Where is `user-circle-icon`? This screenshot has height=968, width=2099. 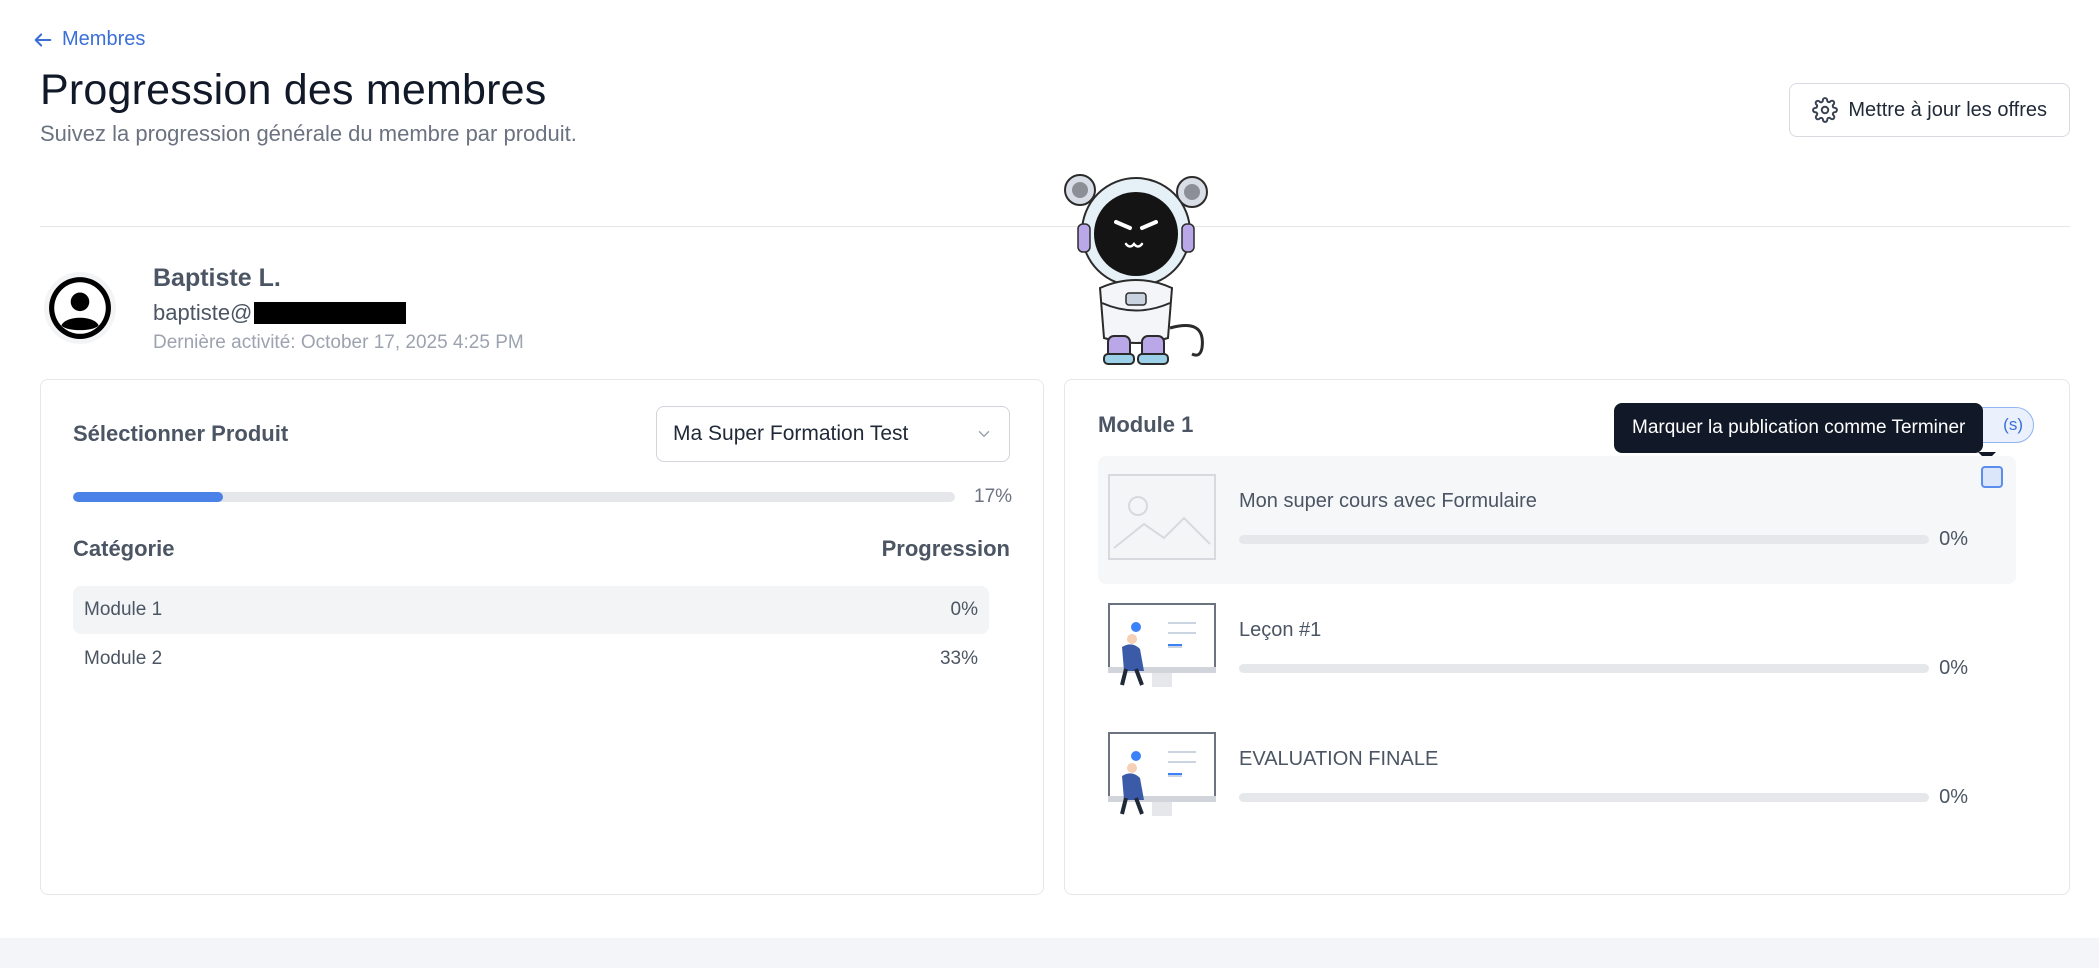 user-circle-icon is located at coordinates (80, 308).